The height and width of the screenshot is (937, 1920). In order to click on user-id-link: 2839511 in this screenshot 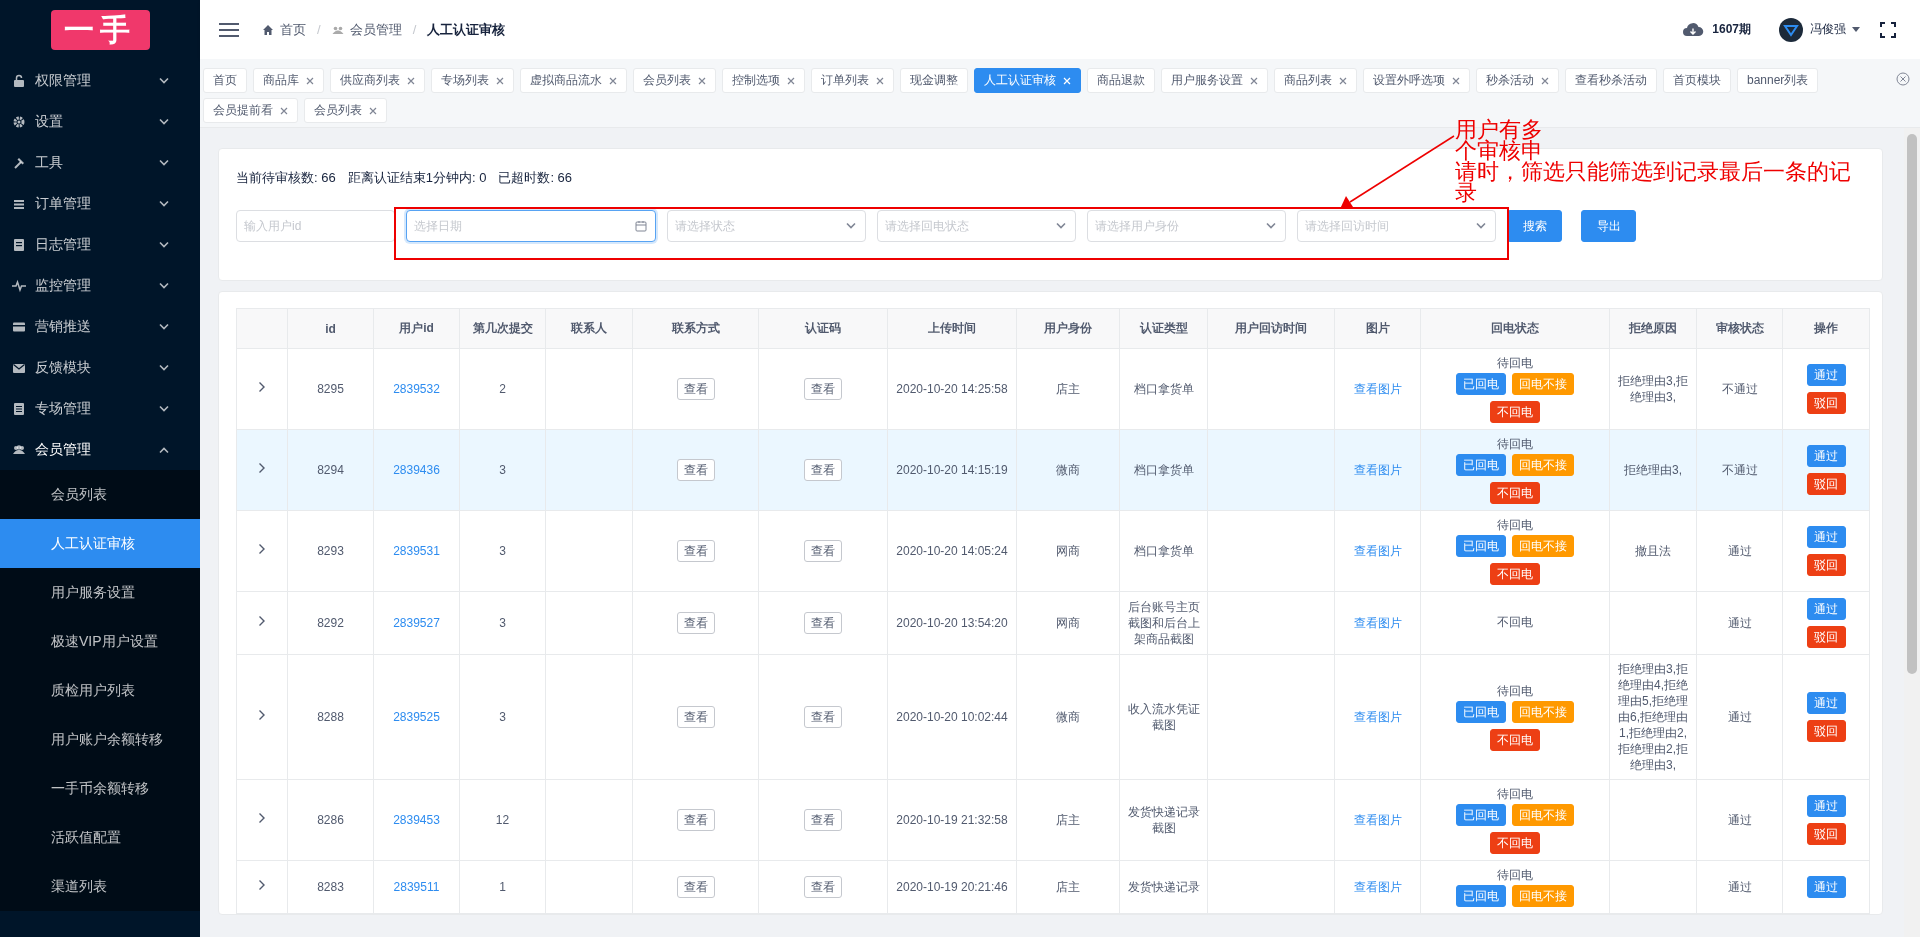, I will do `click(416, 887)`.